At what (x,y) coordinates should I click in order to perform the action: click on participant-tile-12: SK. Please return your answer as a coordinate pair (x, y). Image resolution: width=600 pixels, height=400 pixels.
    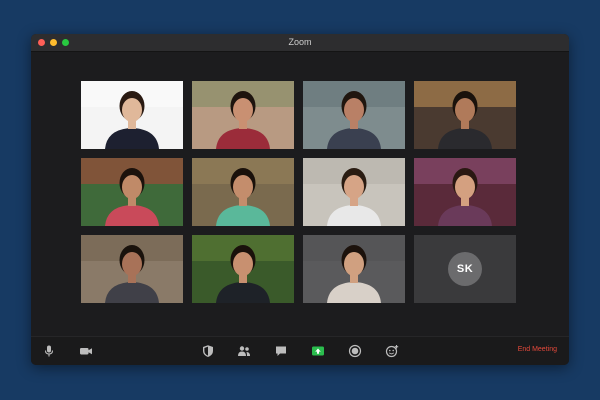
    Looking at the image, I should click on (465, 269).